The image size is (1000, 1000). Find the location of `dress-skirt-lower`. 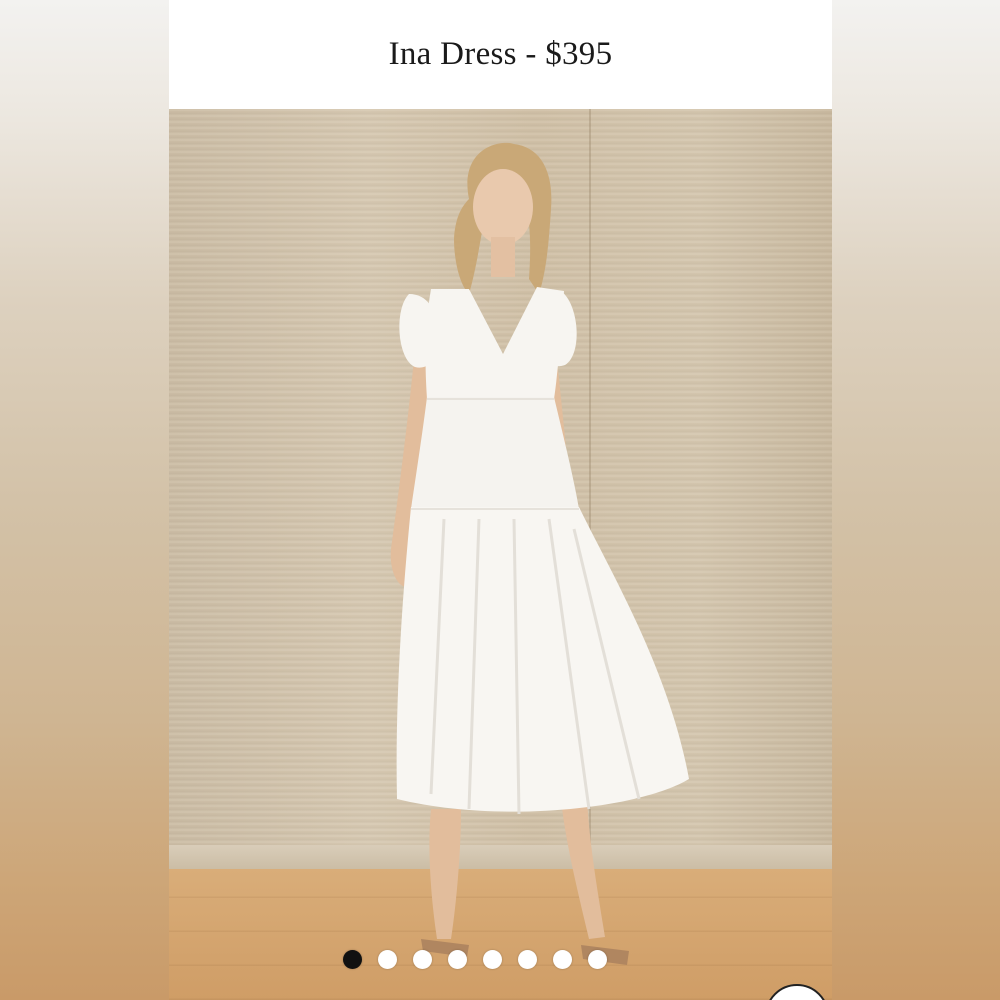

dress-skirt-lower is located at coordinates (542, 659).